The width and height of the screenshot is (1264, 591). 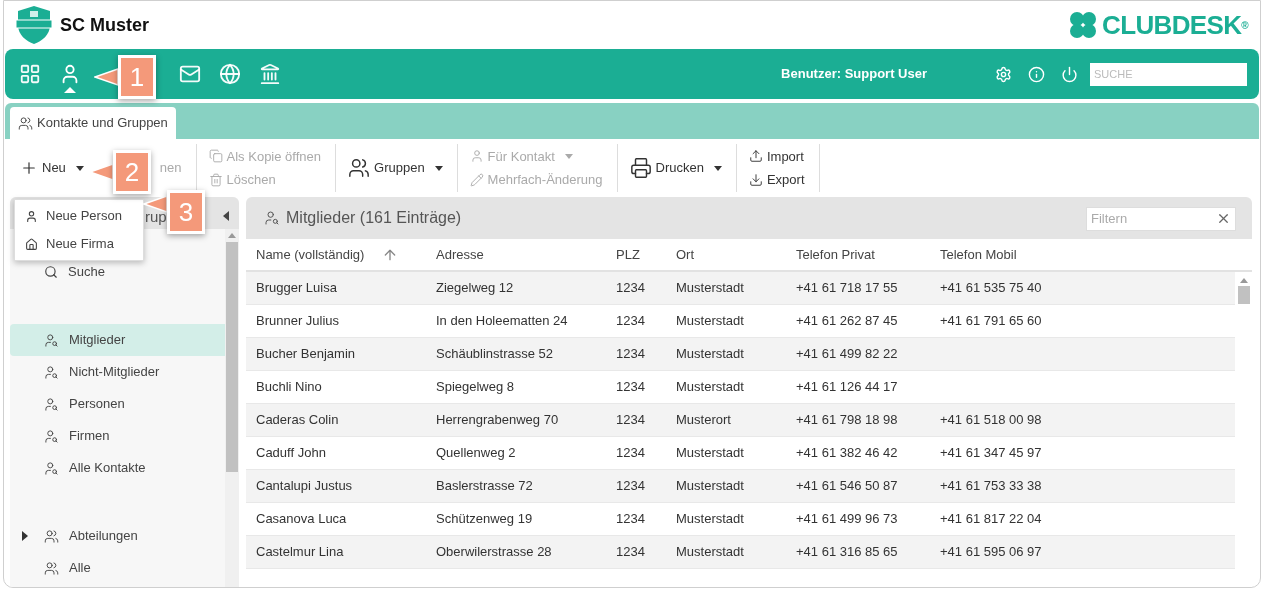 What do you see at coordinates (29, 168) in the screenshot?
I see `plus-icon` at bounding box center [29, 168].